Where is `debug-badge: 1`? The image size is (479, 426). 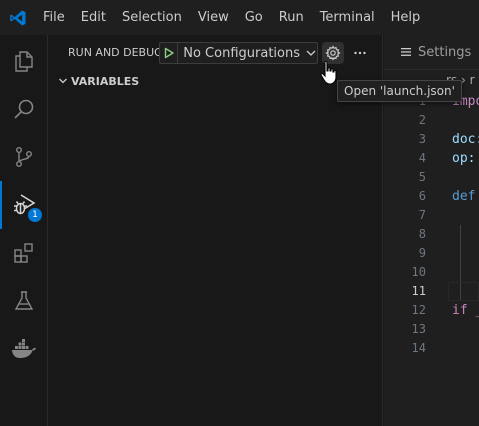 debug-badge: 1 is located at coordinates (35, 215).